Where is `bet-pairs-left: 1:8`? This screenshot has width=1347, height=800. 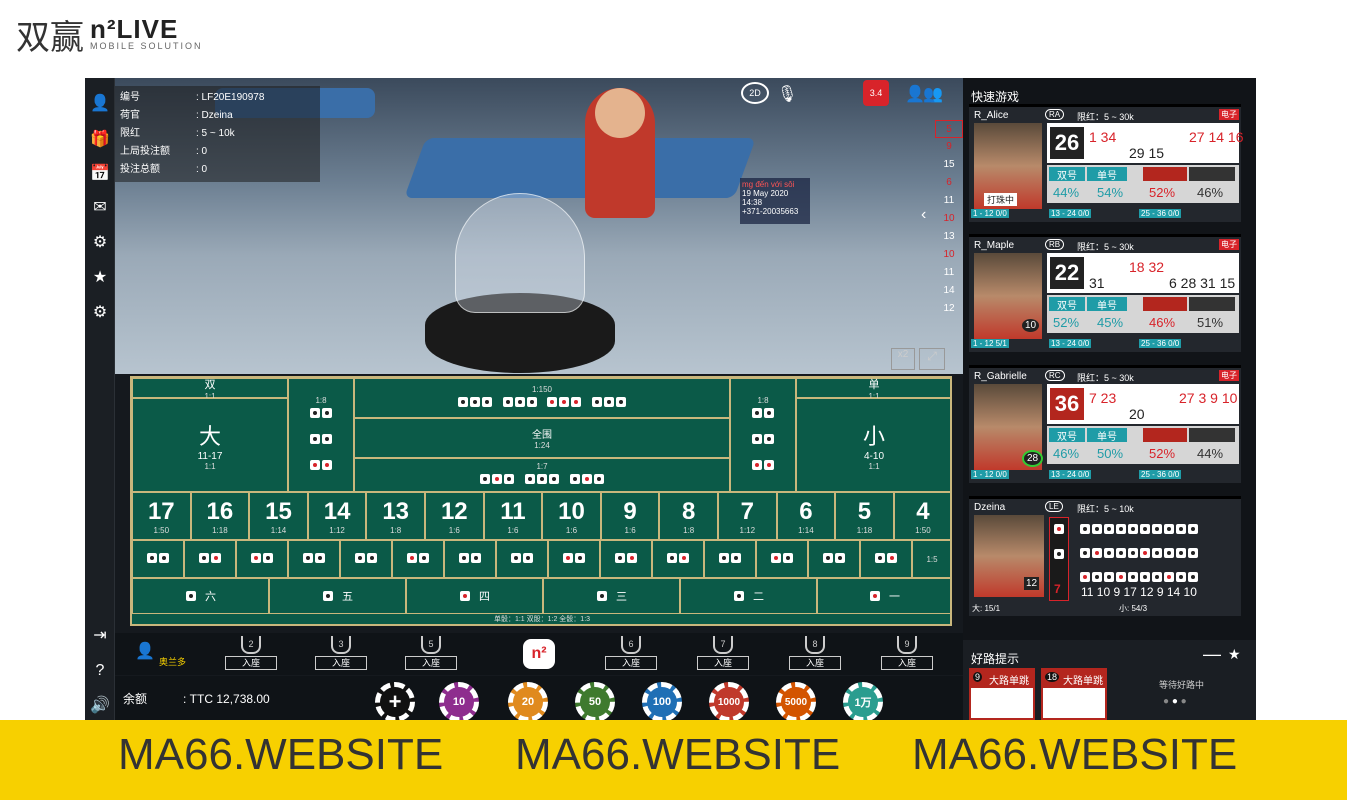 bet-pairs-left: 1:8 is located at coordinates (321, 435).